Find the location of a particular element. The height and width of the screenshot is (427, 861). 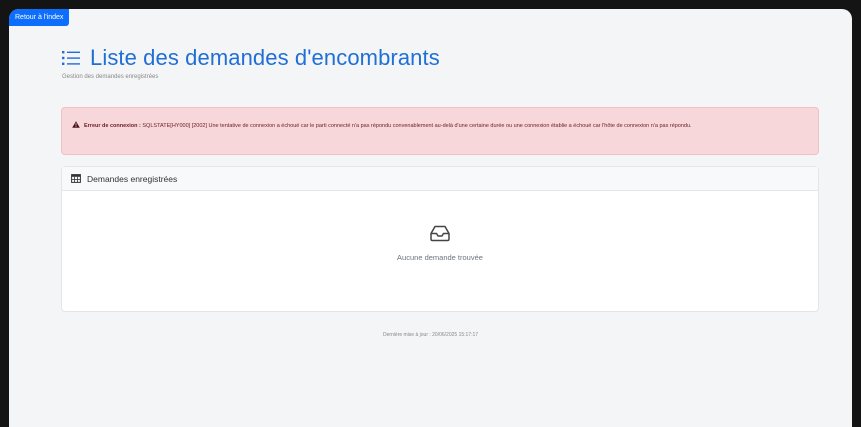

title-row: Liste des demandes d'encombrants is located at coordinates (250, 58).